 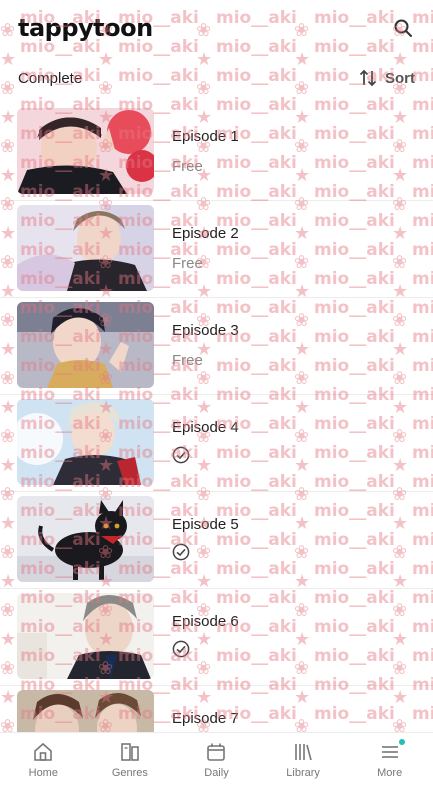 What do you see at coordinates (43, 773) in the screenshot?
I see `nav-label: Home` at bounding box center [43, 773].